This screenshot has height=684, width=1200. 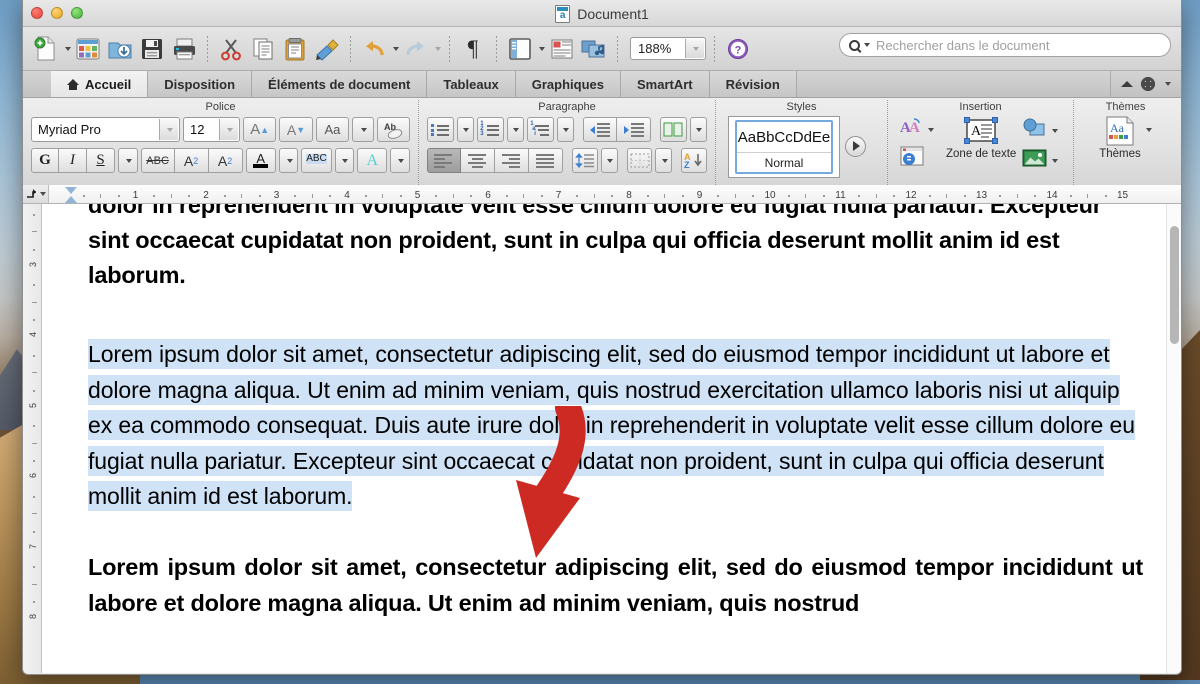 What do you see at coordinates (1120, 138) in the screenshot?
I see `themes-button: Aa Thèmes` at bounding box center [1120, 138].